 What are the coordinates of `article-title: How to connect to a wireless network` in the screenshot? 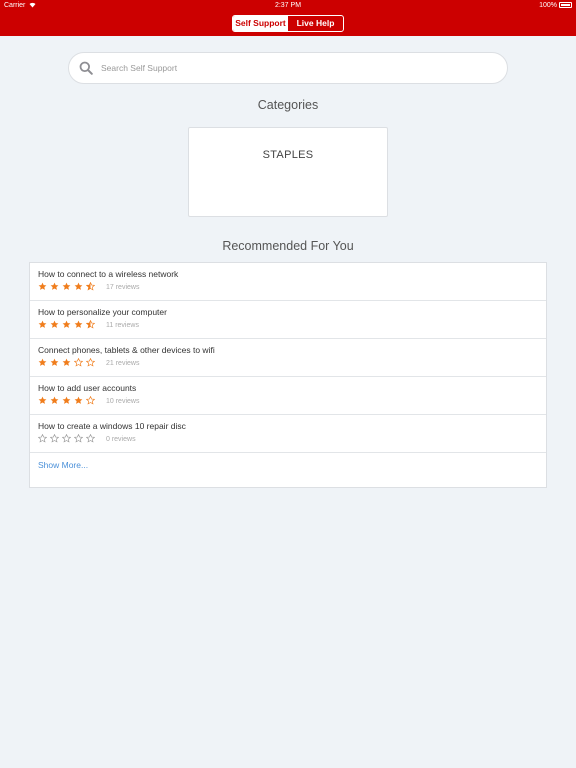 It's located at (108, 274).